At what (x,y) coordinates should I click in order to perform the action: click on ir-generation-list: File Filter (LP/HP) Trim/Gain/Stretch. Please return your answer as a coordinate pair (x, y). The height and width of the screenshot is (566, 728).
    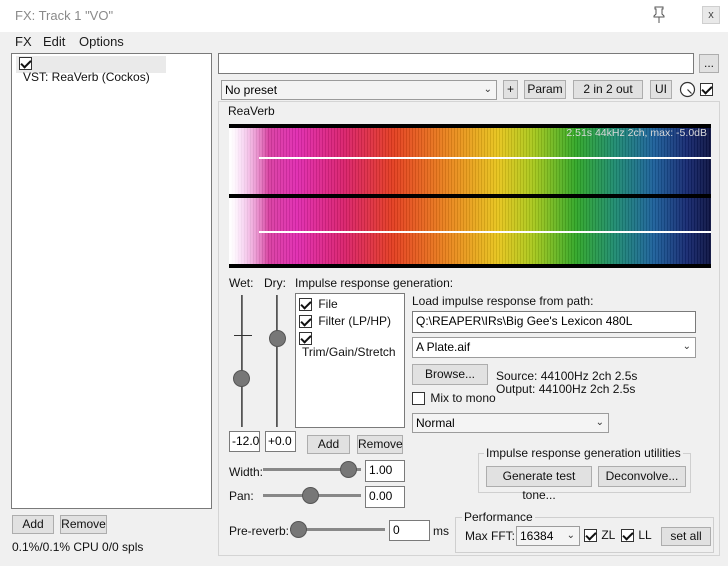
    Looking at the image, I should click on (350, 360).